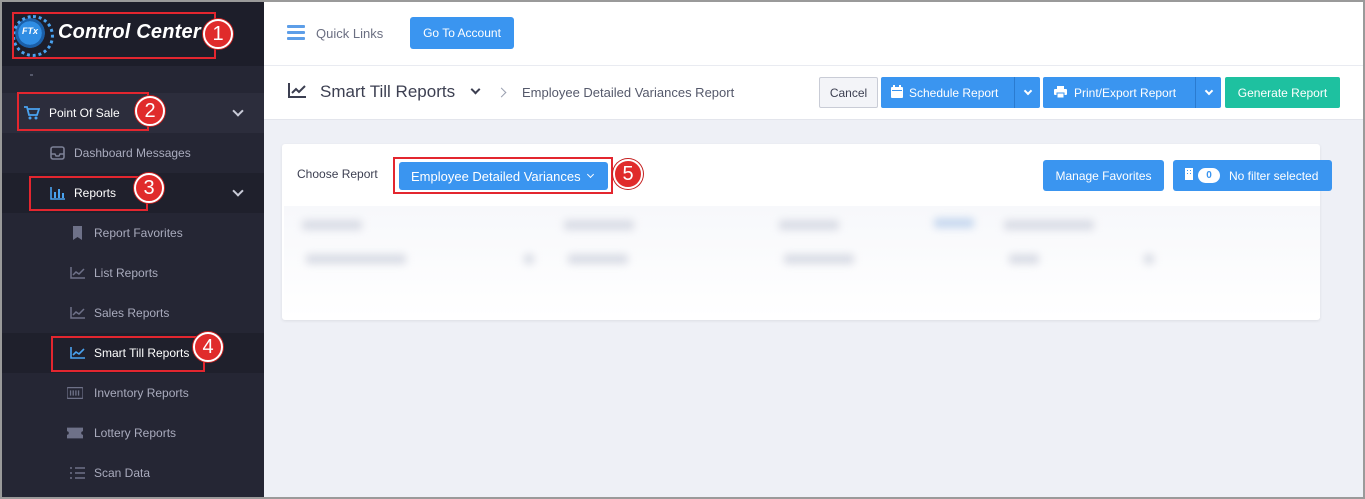 This screenshot has width=1365, height=499. I want to click on quick-links-link: Quick Links, so click(349, 33).